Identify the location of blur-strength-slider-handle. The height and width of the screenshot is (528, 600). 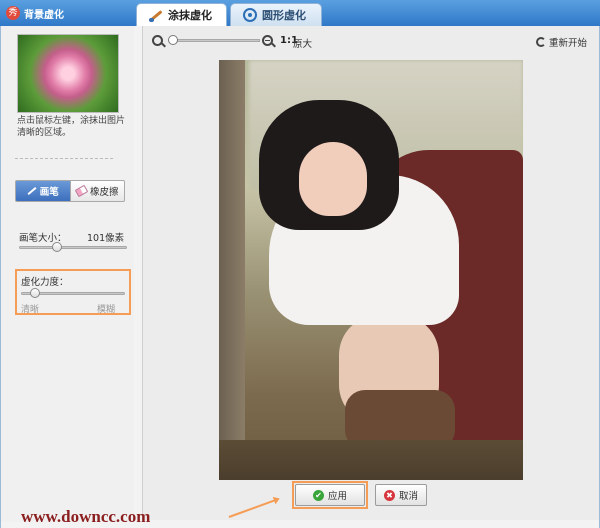
(35, 293).